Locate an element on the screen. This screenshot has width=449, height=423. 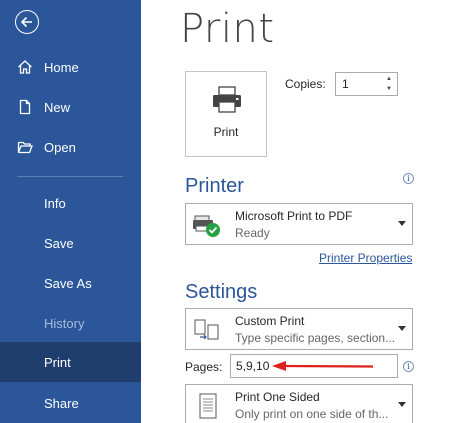
home-icon is located at coordinates (25, 67).